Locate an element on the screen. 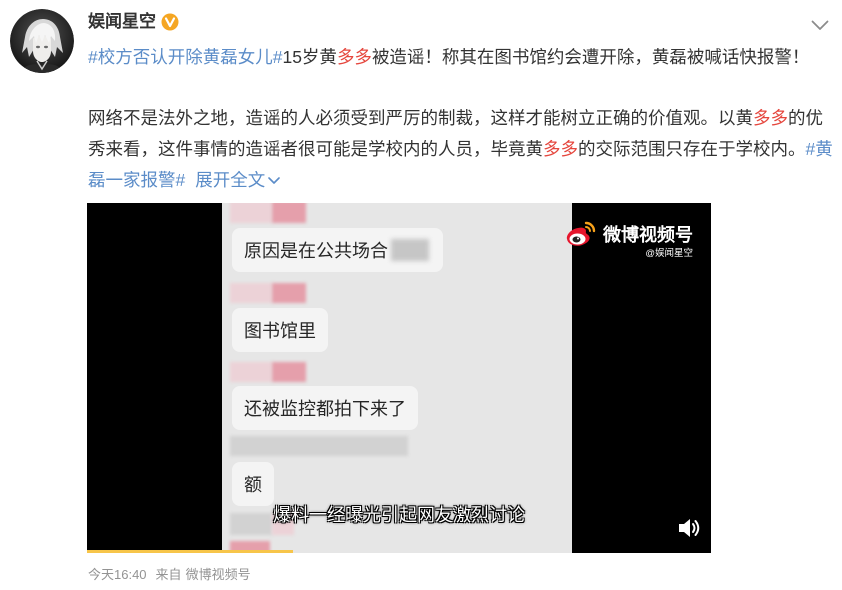  verified-v-icon is located at coordinates (170, 22).